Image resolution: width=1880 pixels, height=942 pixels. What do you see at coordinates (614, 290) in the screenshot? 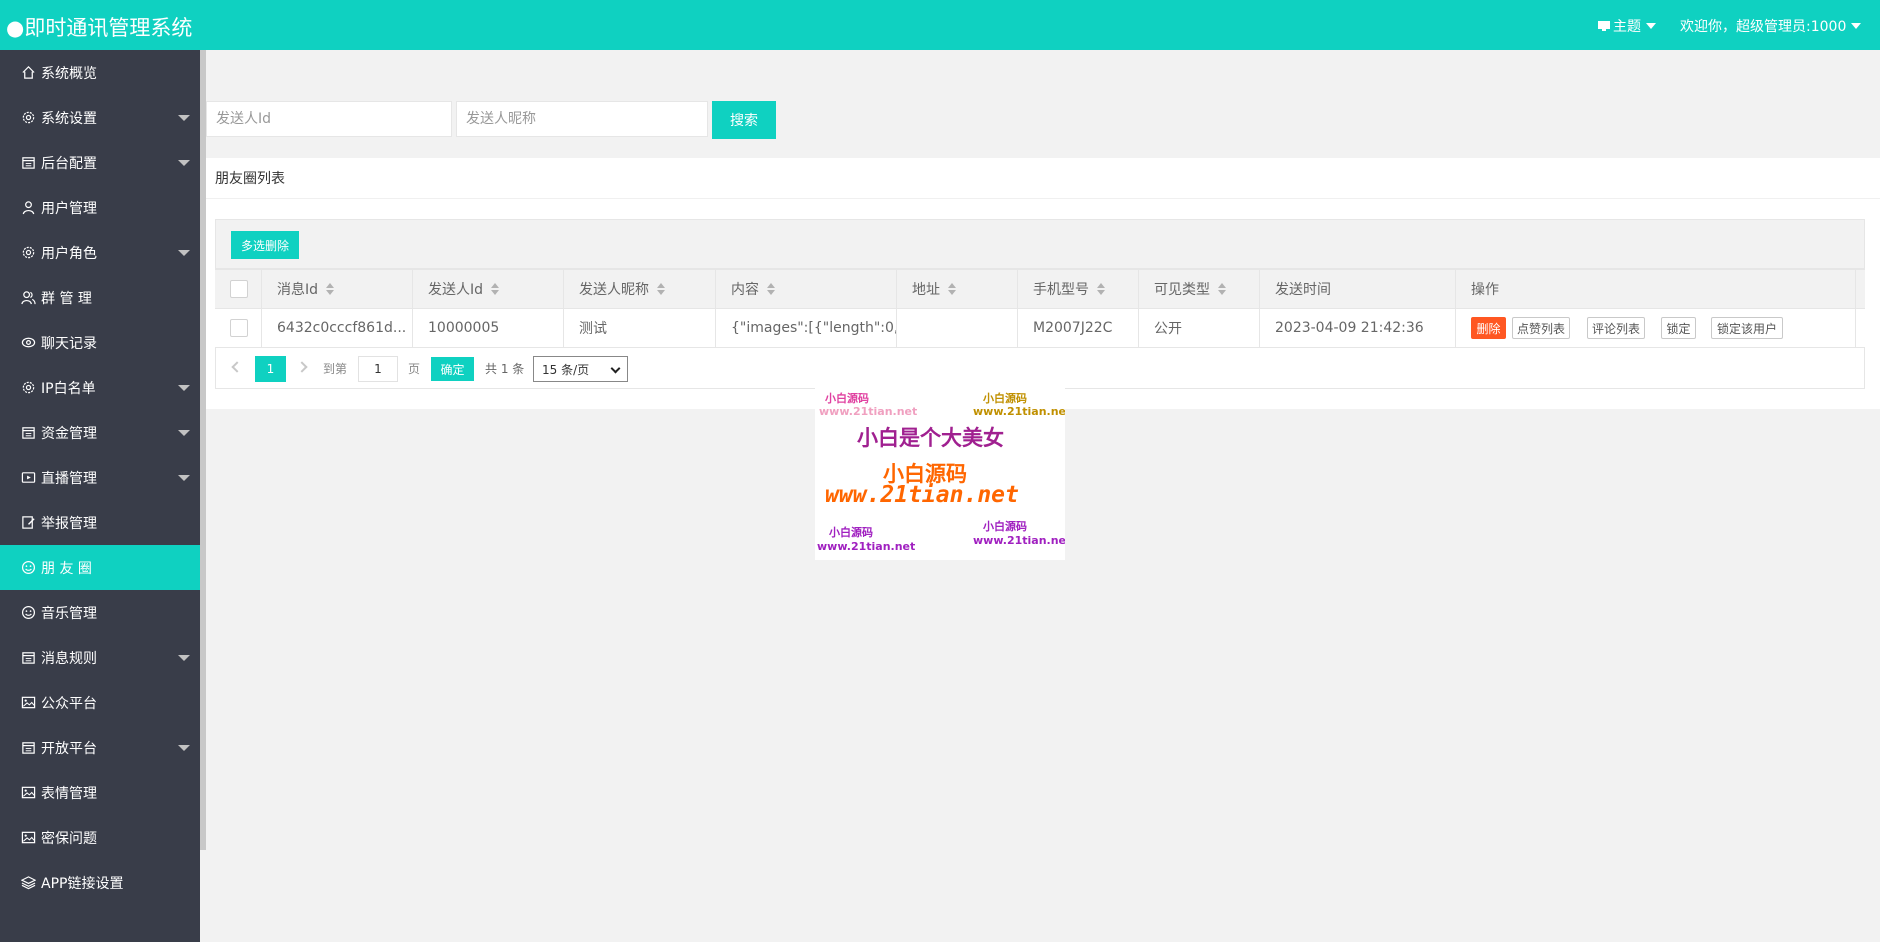
I see `col-label: 发送人昵称` at bounding box center [614, 290].